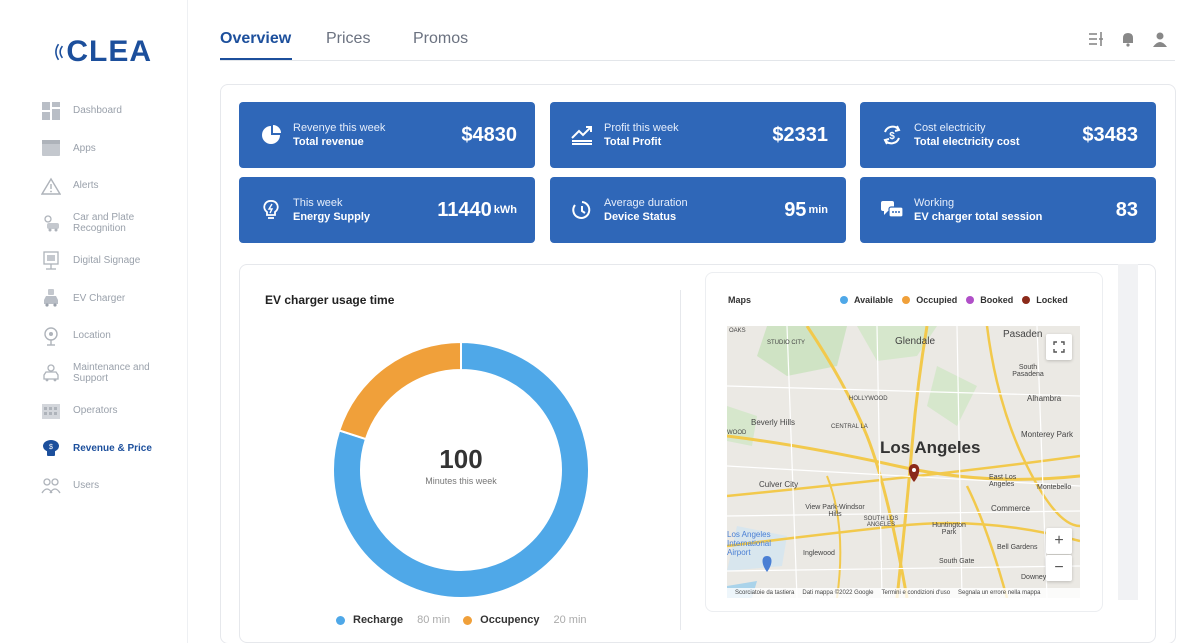 The image size is (1179, 643). Describe the element at coordinates (51, 336) in the screenshot. I see `location-icon` at that location.